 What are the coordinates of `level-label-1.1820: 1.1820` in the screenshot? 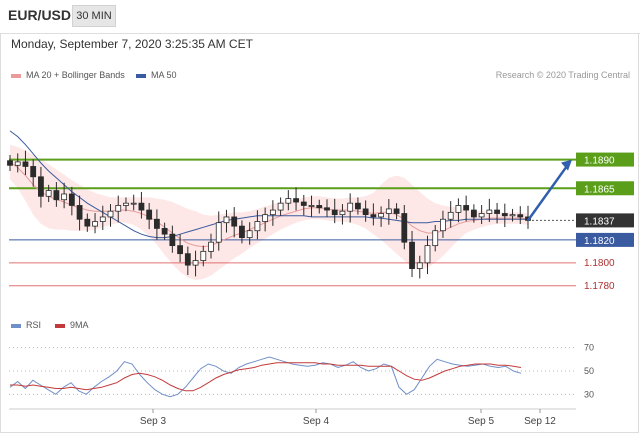 It's located at (599, 241).